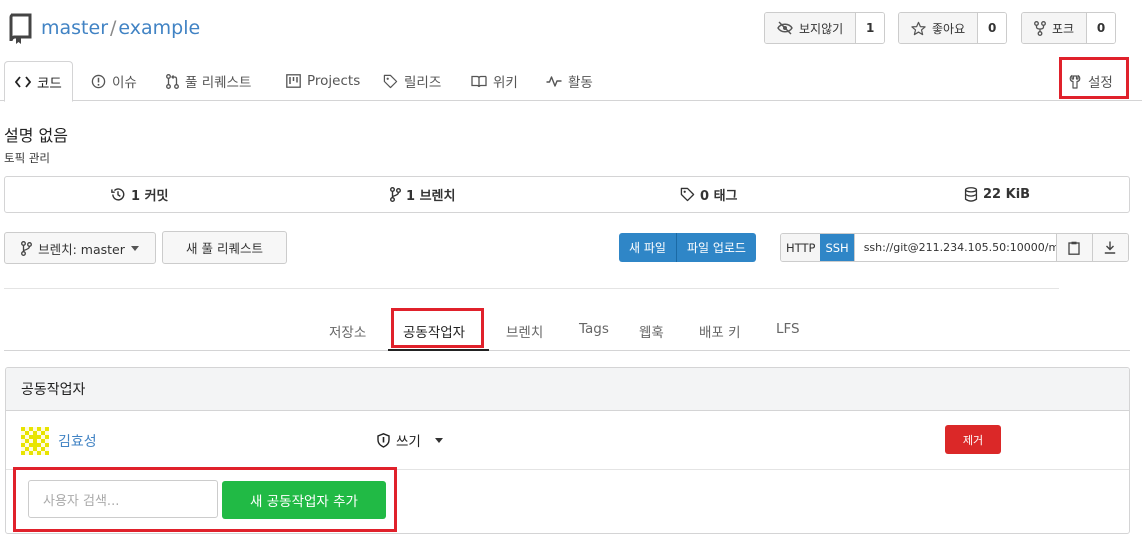  I want to click on section-divider, so click(531, 288).